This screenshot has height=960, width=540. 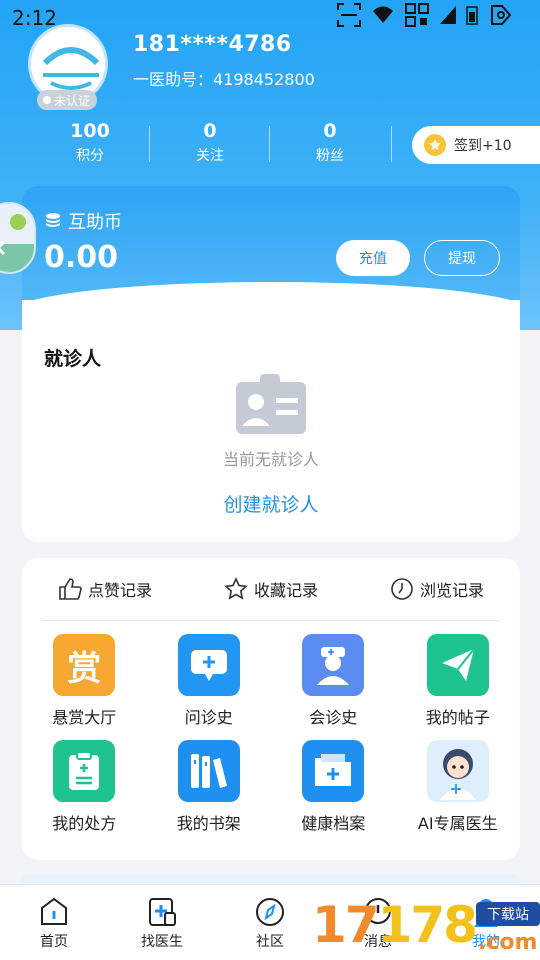 What do you see at coordinates (208, 771) in the screenshot?
I see `bookshelf-icon` at bounding box center [208, 771].